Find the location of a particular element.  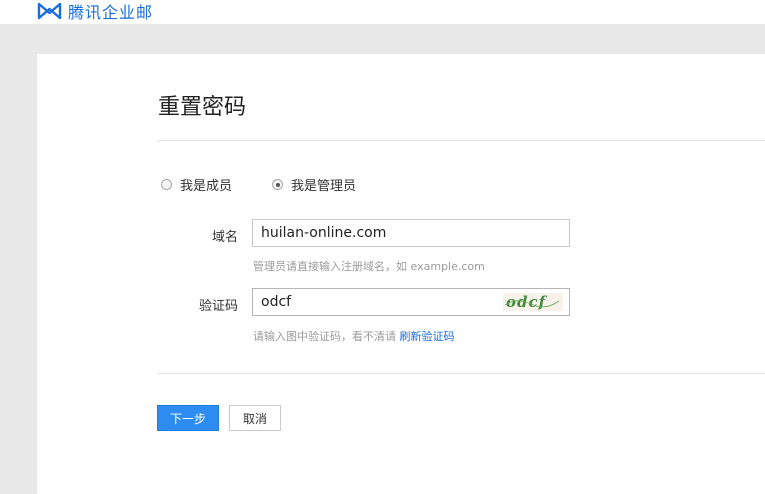

role-label-member: 我是成员 is located at coordinates (206, 186).